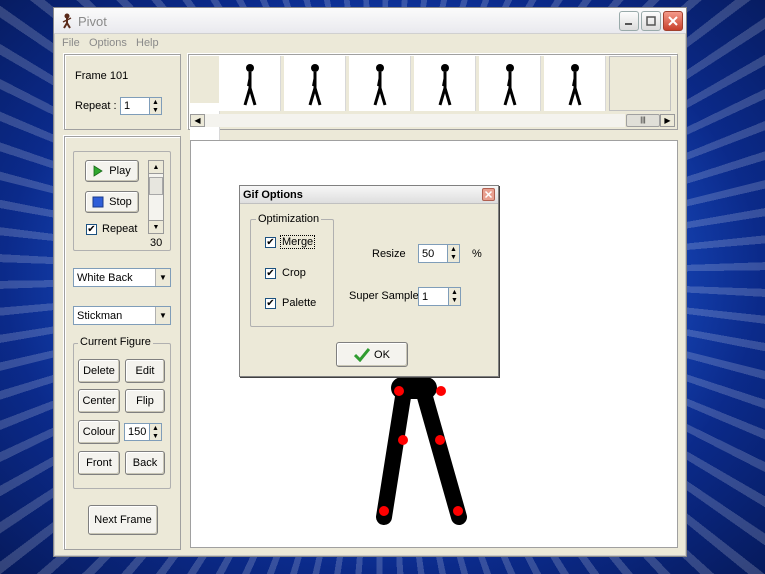 This screenshot has height=574, width=765. What do you see at coordinates (135, 106) in the screenshot?
I see `repeat-input: 1` at bounding box center [135, 106].